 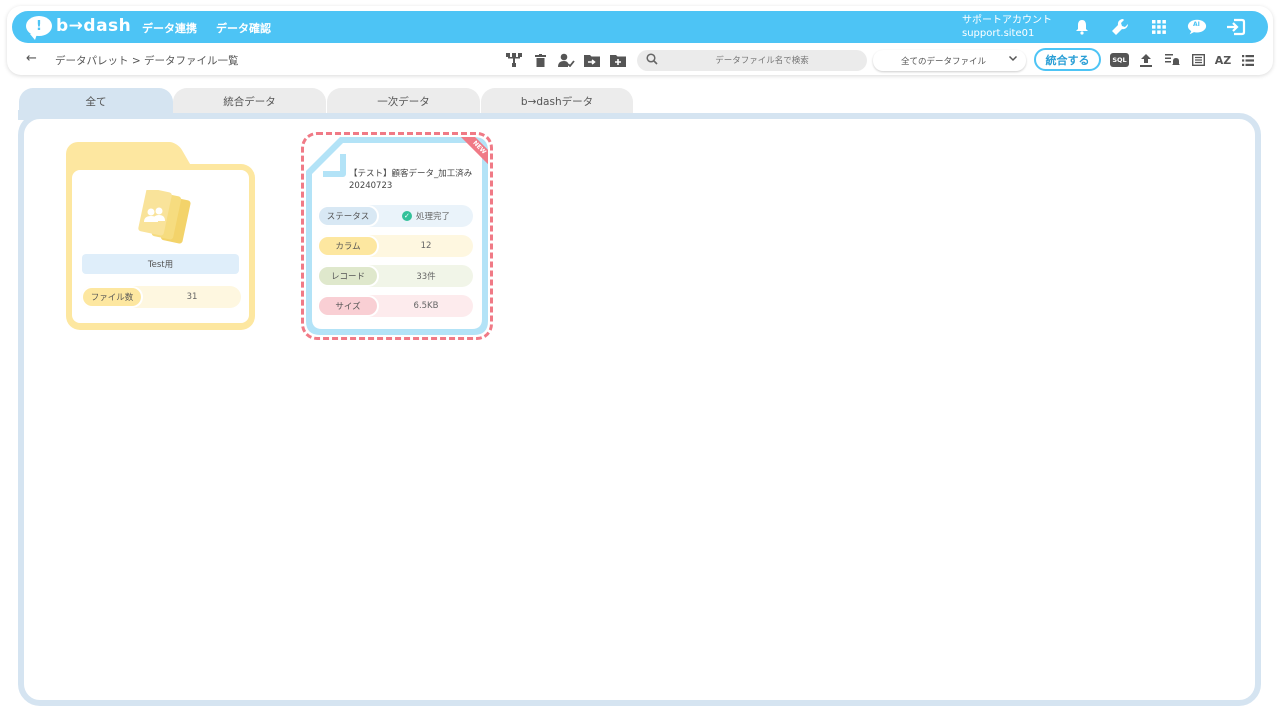 I want to click on search-icon, so click(x=652, y=60).